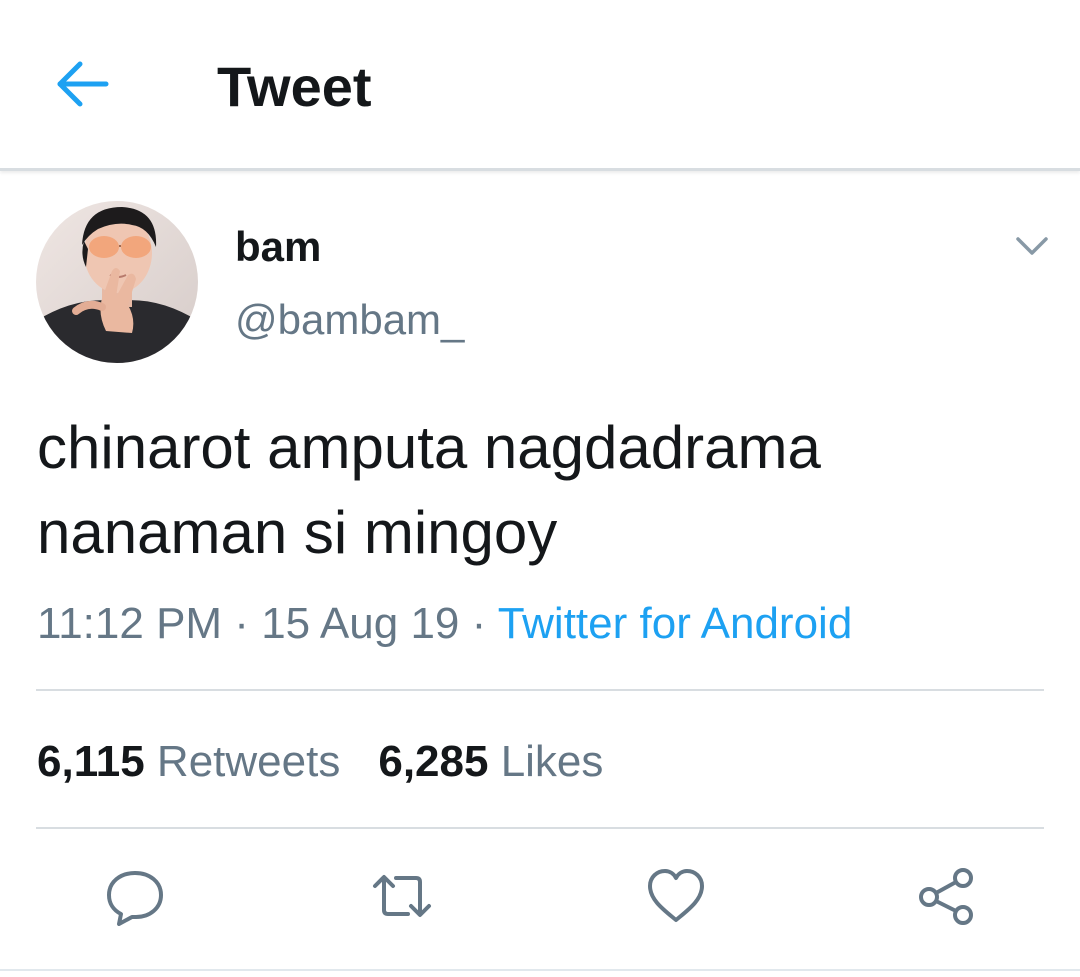 This screenshot has height=977, width=1080. Describe the element at coordinates (130, 623) in the screenshot. I see `tweet-time: 11:12 PM` at that location.